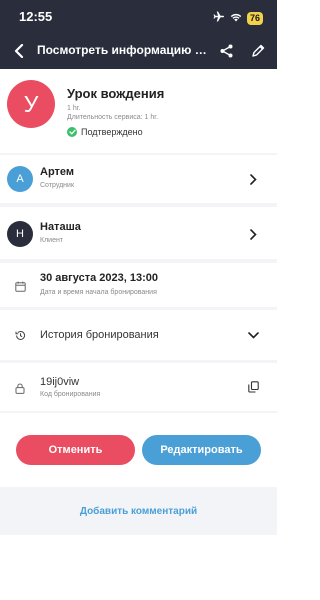  I want to click on employee-avatar: А, so click(20, 179).